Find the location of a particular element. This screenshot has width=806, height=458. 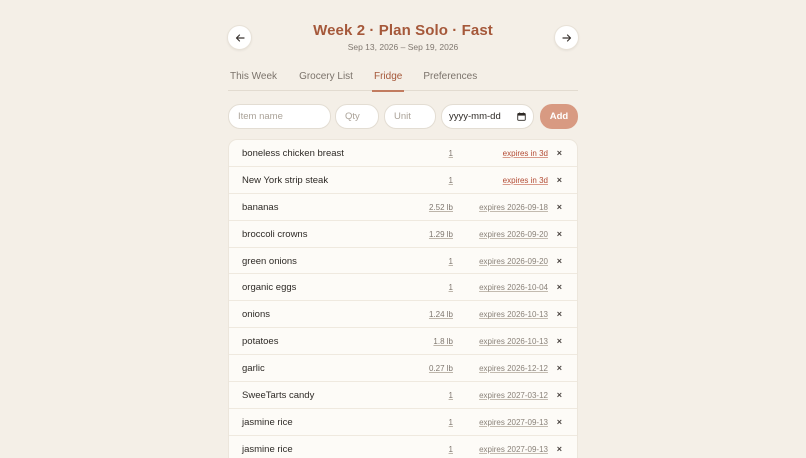

item-name: garlic is located at coordinates (253, 369).